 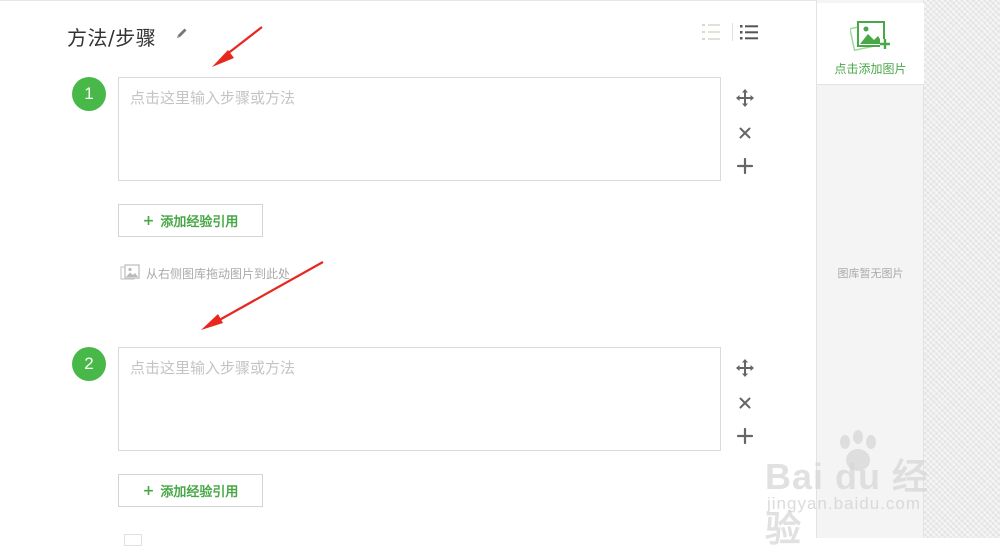 What do you see at coordinates (133, 540) in the screenshot?
I see `drag-hint-icon-partial` at bounding box center [133, 540].